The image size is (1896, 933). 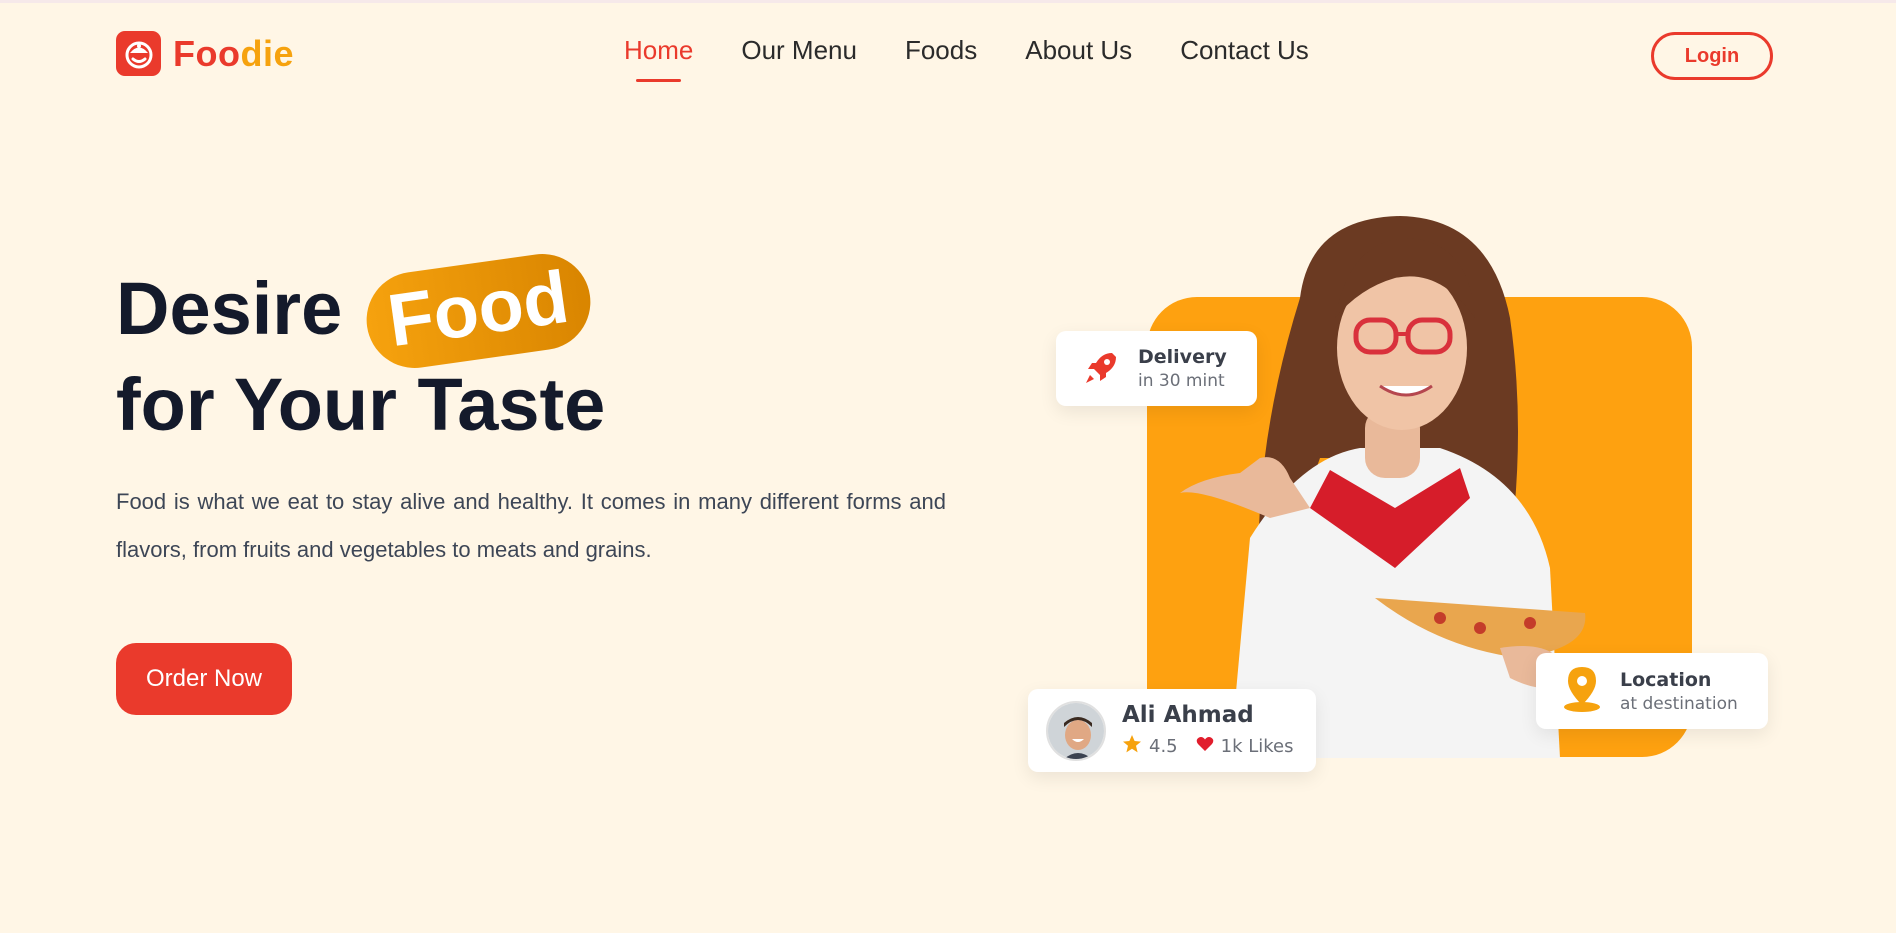 What do you see at coordinates (1102, 369) in the screenshot?
I see `rocket-icon` at bounding box center [1102, 369].